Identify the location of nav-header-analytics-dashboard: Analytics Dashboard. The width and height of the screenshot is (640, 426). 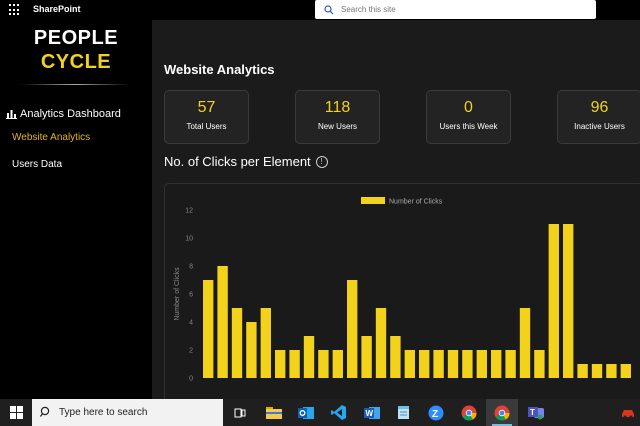
(63, 114).